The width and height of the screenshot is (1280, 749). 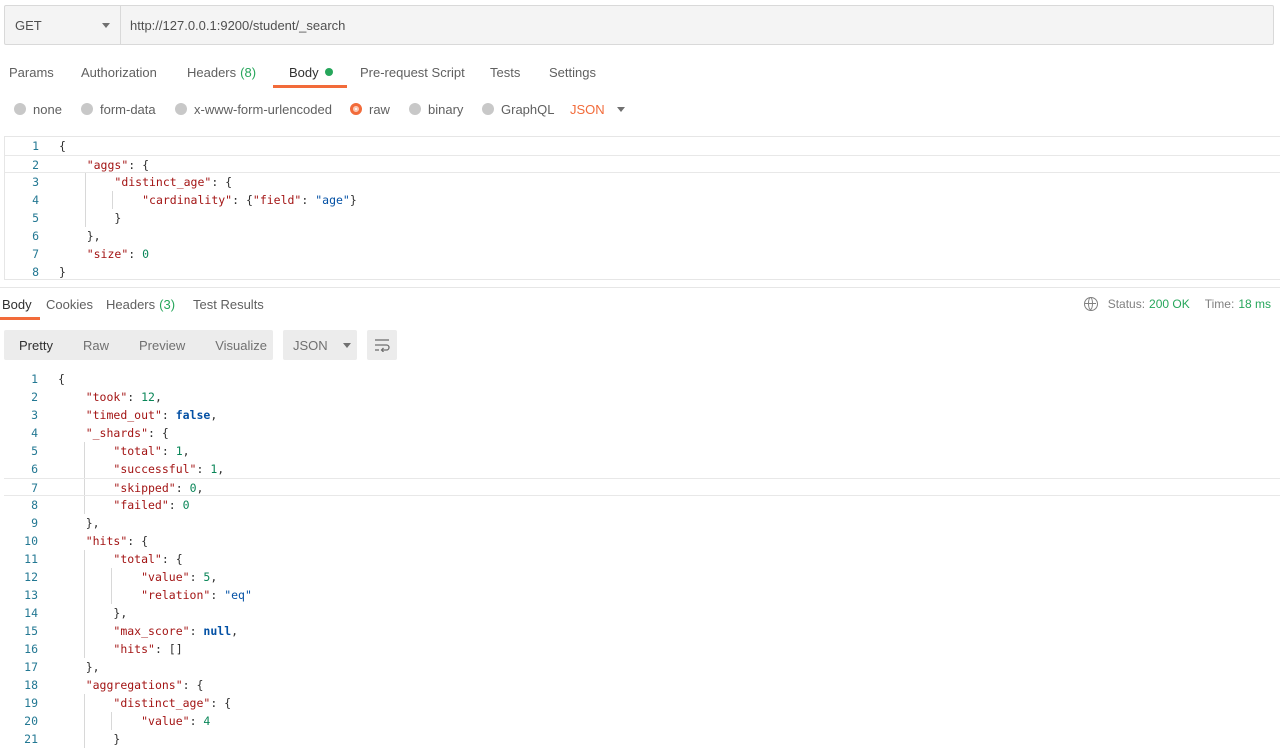 I want to click on tab-body: Body, so click(x=310, y=72).